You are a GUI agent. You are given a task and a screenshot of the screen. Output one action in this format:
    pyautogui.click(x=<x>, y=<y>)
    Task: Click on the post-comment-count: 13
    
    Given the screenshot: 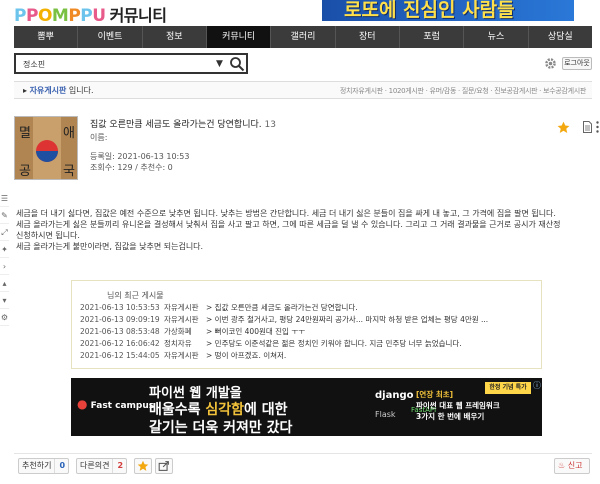 What is the action you would take?
    pyautogui.click(x=270, y=125)
    